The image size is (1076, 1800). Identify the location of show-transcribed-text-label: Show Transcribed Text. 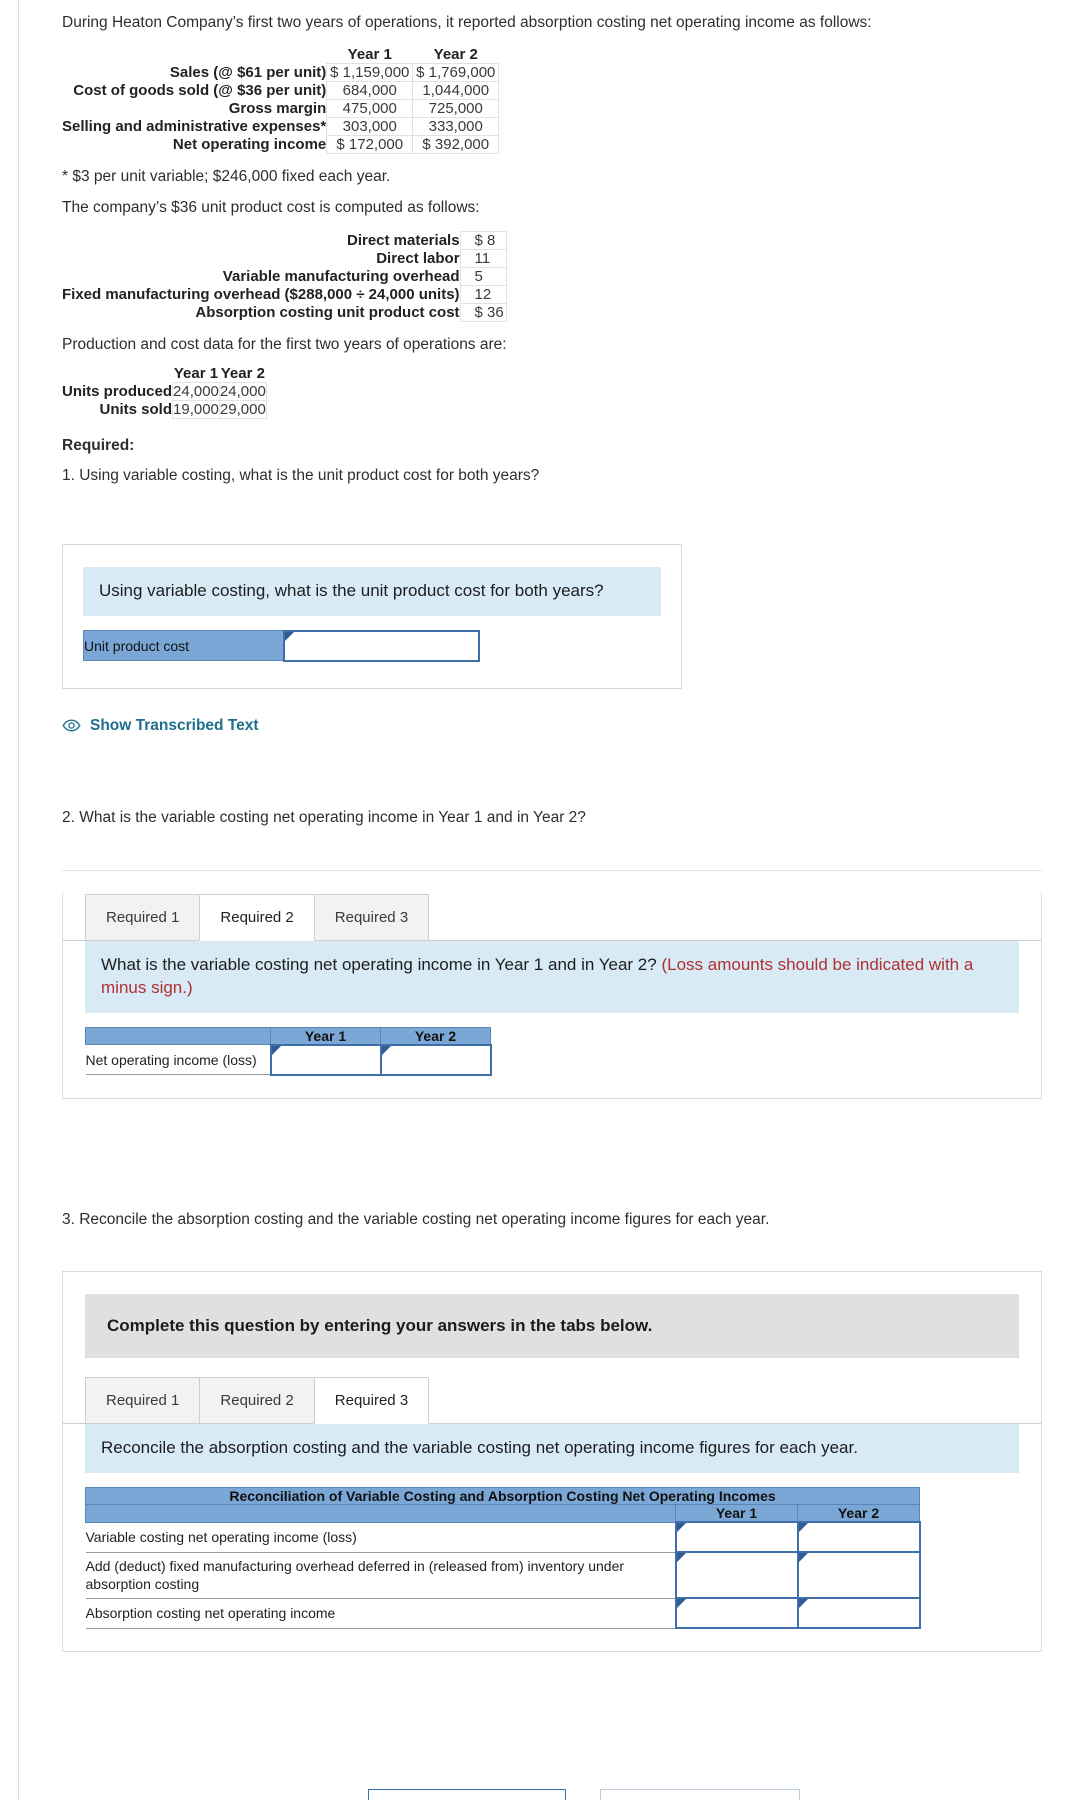
(174, 725).